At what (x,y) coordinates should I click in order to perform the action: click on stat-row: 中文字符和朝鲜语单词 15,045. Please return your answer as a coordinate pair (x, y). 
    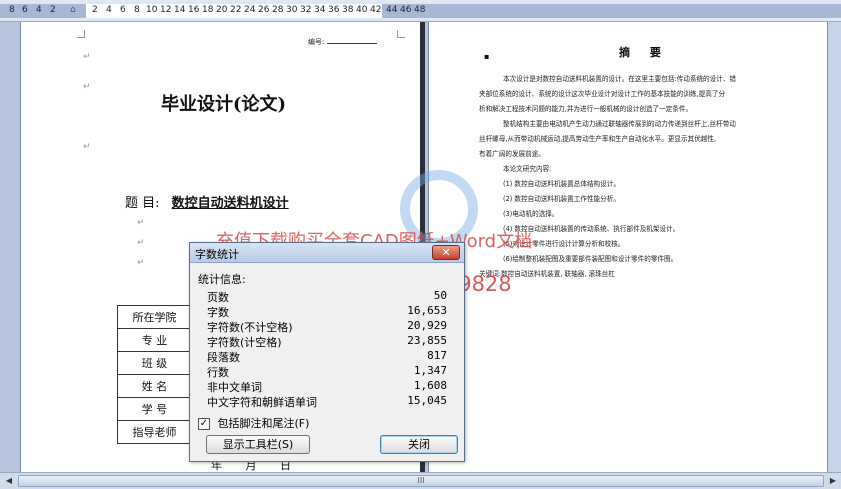
    Looking at the image, I should click on (327, 401).